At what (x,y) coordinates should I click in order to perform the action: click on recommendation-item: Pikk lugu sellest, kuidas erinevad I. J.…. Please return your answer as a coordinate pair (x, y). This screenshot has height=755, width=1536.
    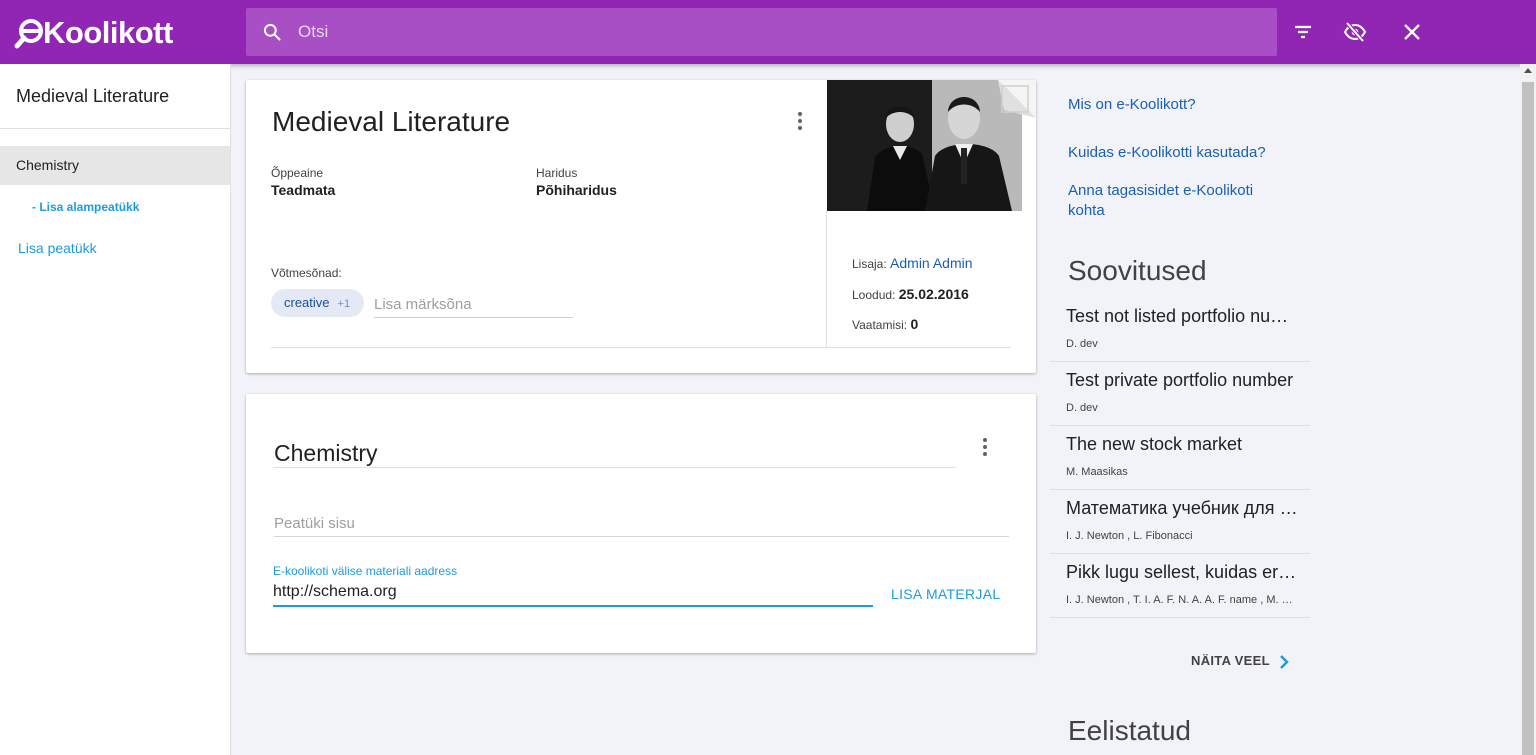
    Looking at the image, I should click on (1180, 586).